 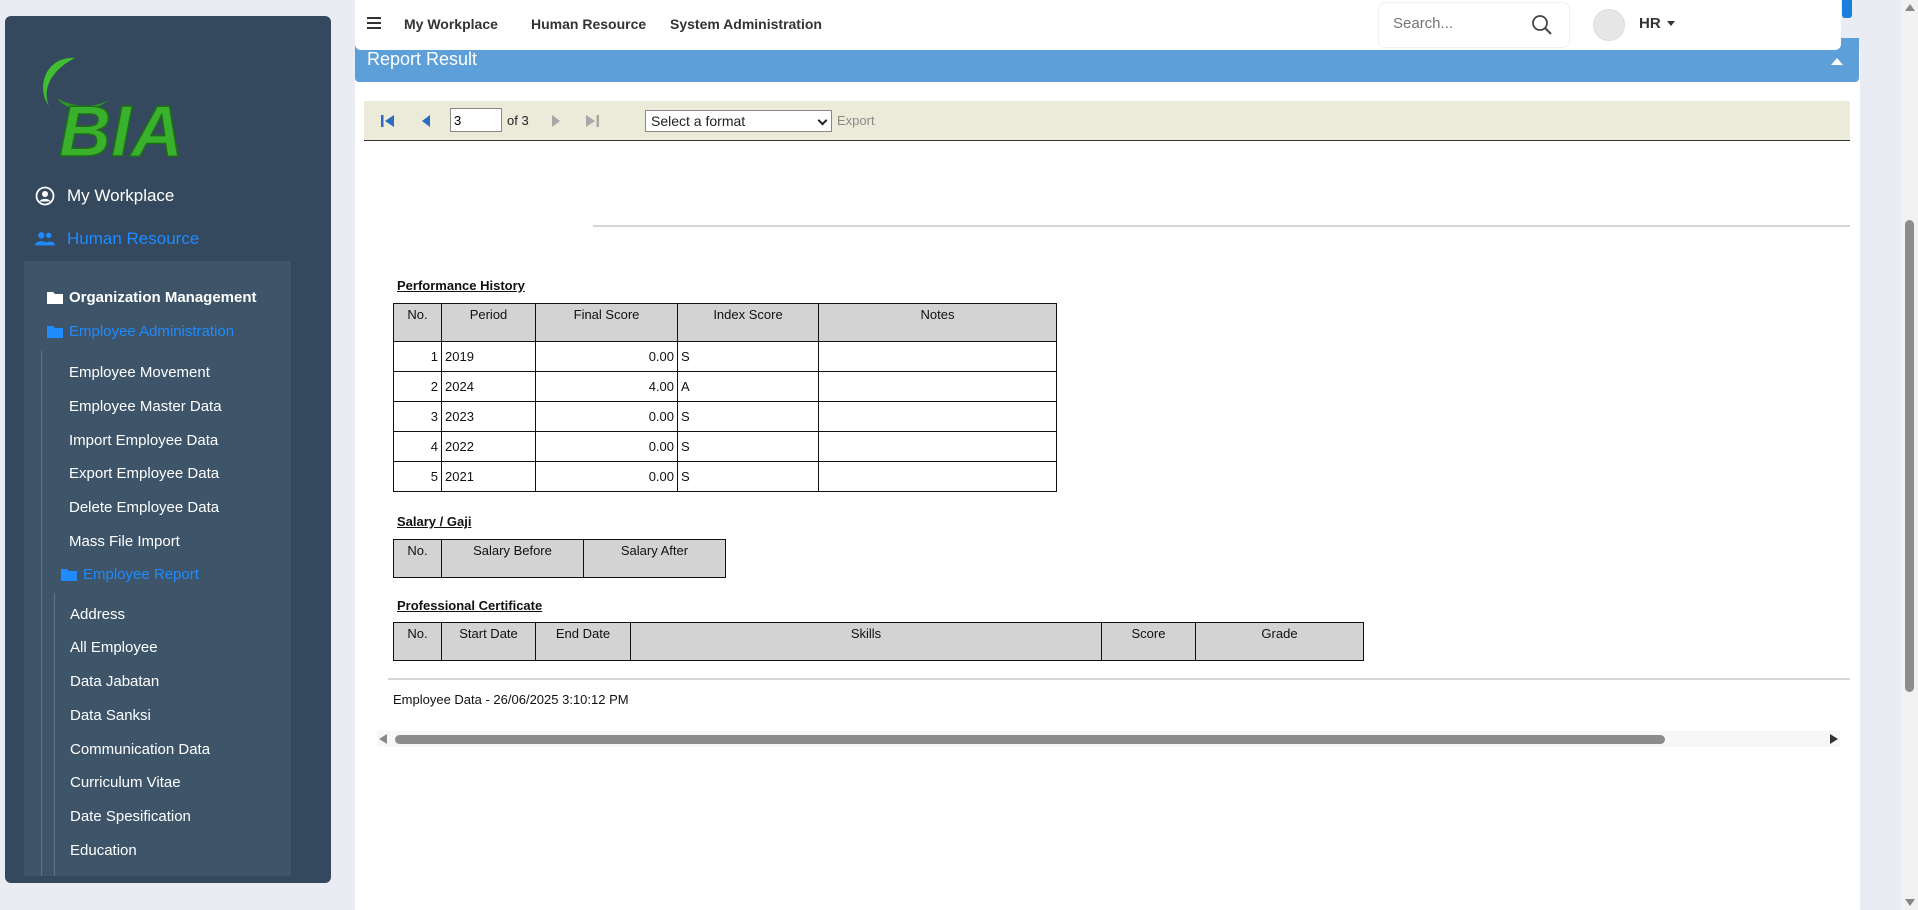 What do you see at coordinates (592, 121) in the screenshot?
I see `last-page-icon` at bounding box center [592, 121].